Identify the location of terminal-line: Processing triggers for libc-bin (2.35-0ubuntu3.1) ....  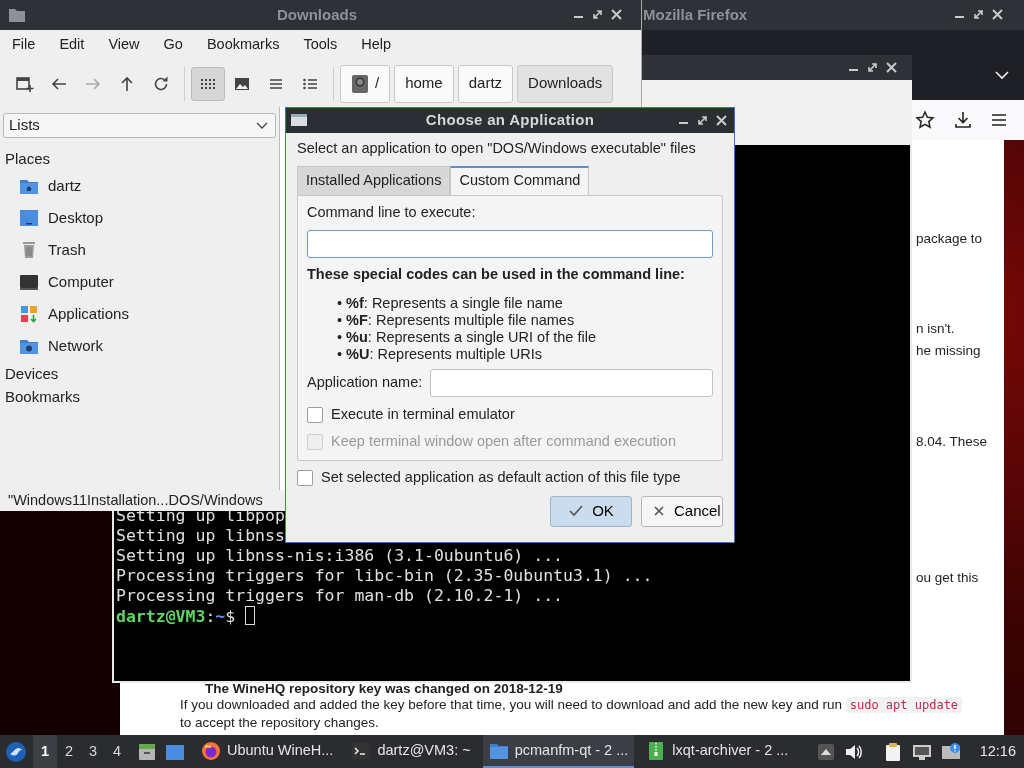
(384, 576).